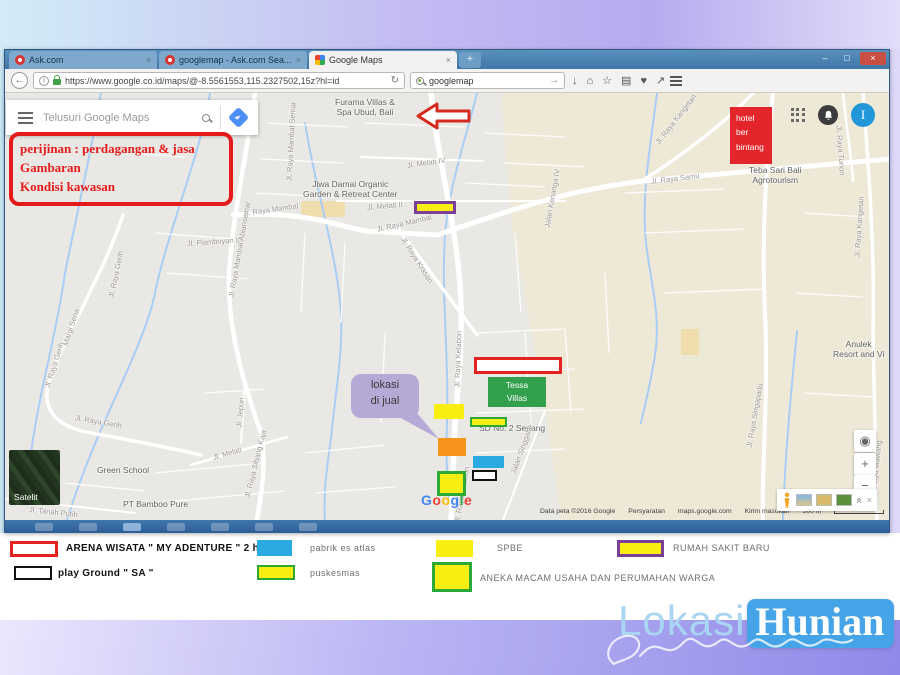 Image resolution: width=900 pixels, height=675 pixels. Describe the element at coordinates (863, 115) in the screenshot. I see `account-avatar: I` at that location.